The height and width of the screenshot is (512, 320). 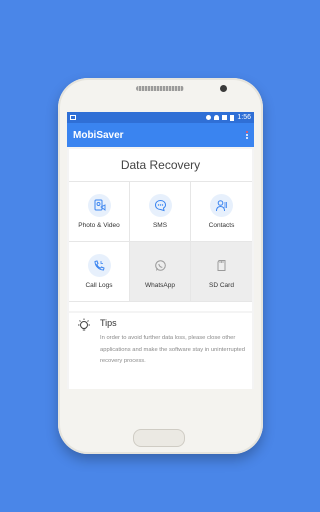 What do you see at coordinates (244, 117) in the screenshot?
I see `status-time: 1:56` at bounding box center [244, 117].